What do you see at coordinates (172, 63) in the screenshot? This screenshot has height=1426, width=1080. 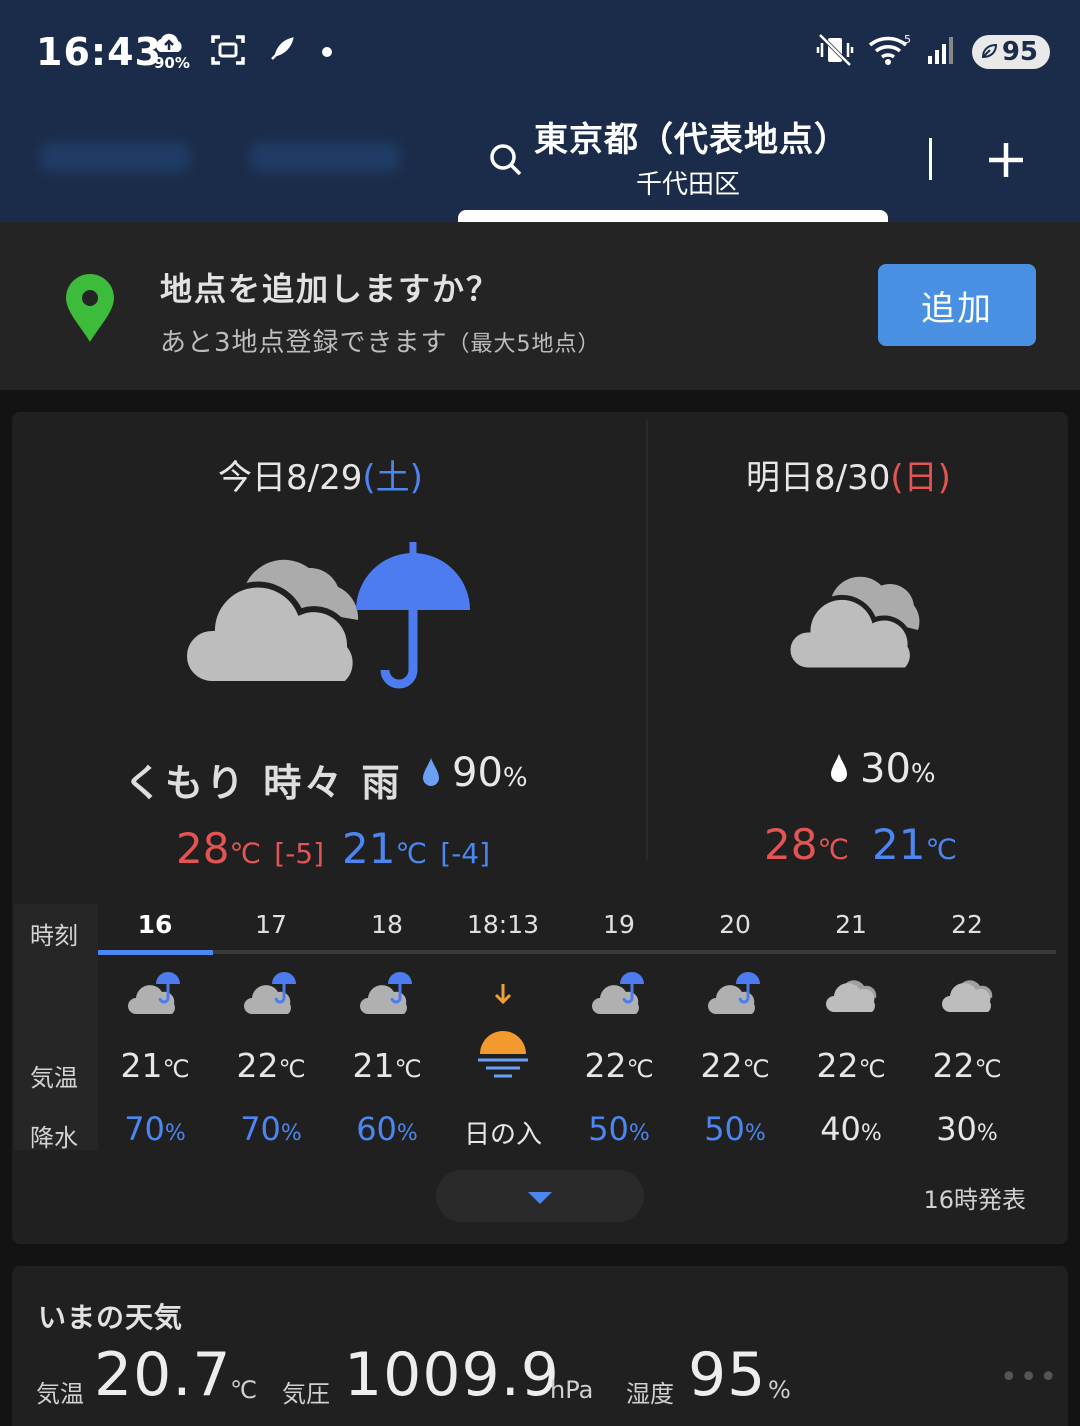 I see `cloud-percent: 90%` at bounding box center [172, 63].